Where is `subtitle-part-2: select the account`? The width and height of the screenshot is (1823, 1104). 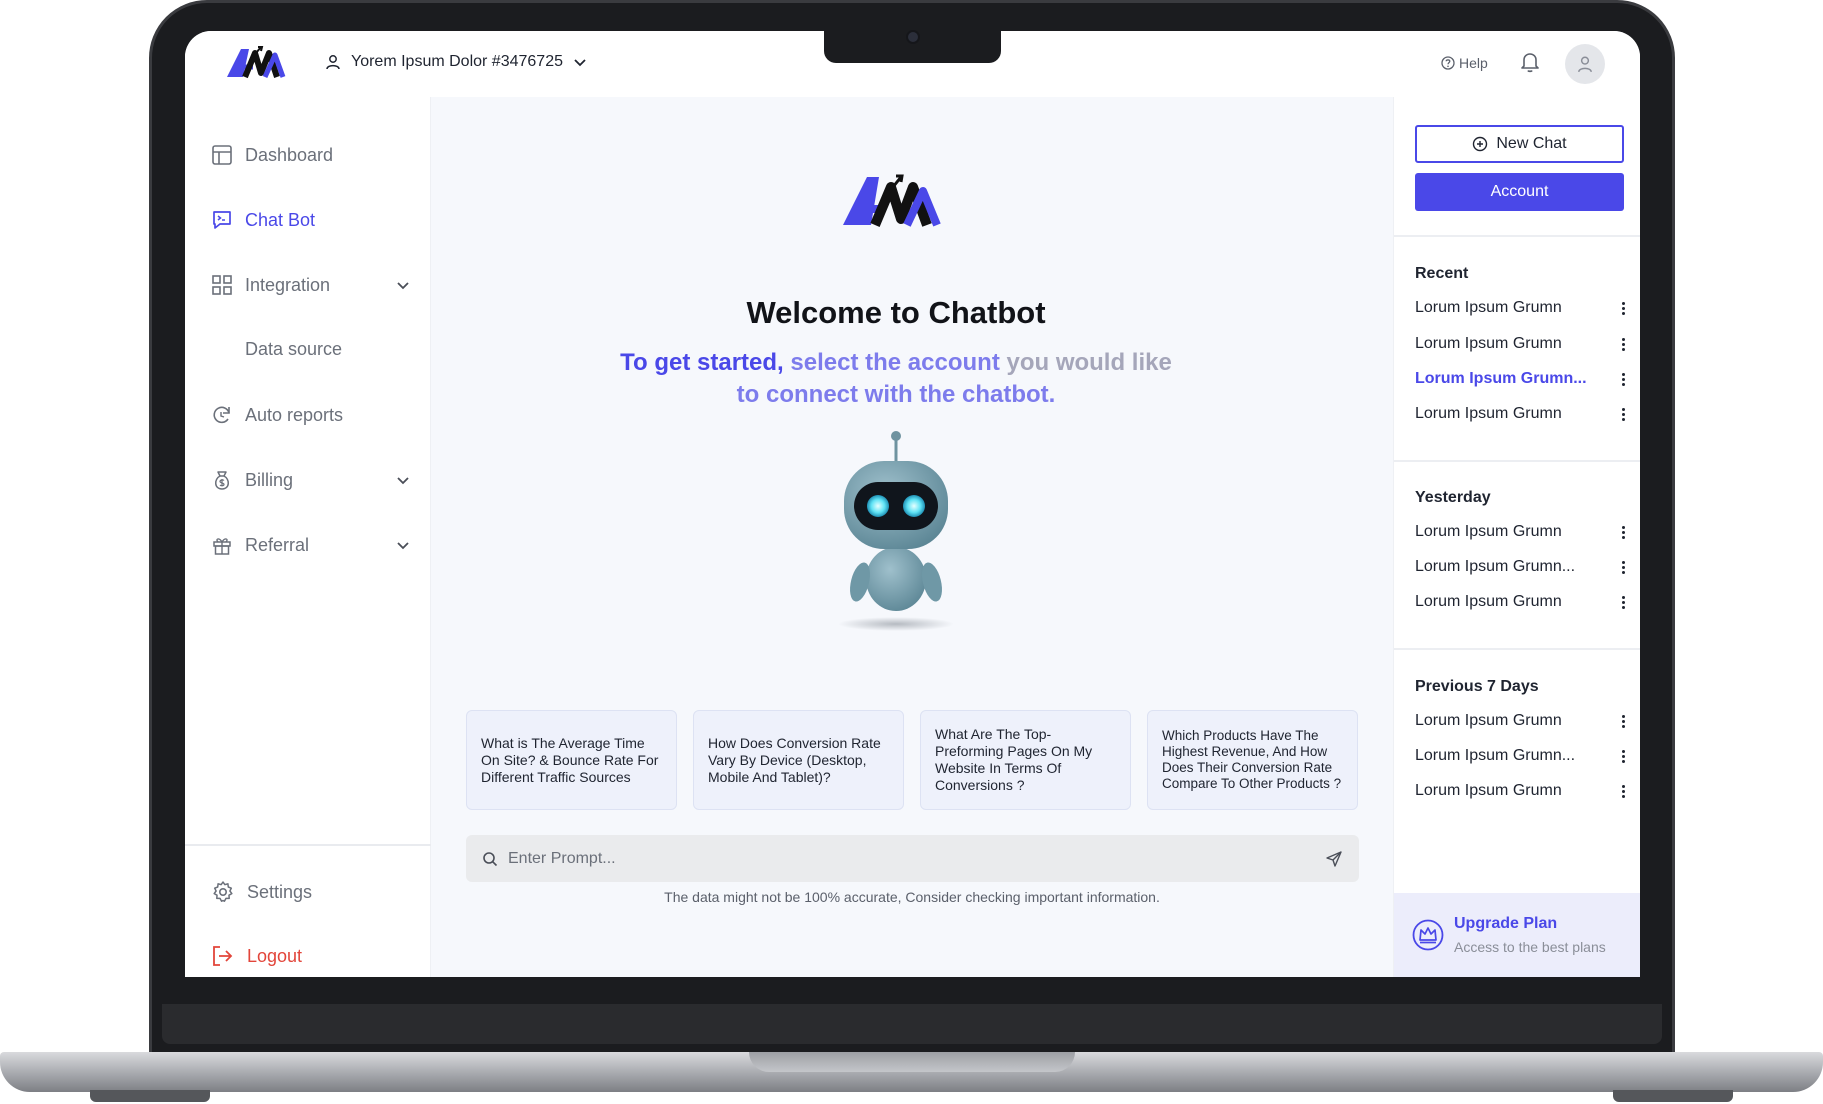 subtitle-part-2: select the account is located at coordinates (895, 362).